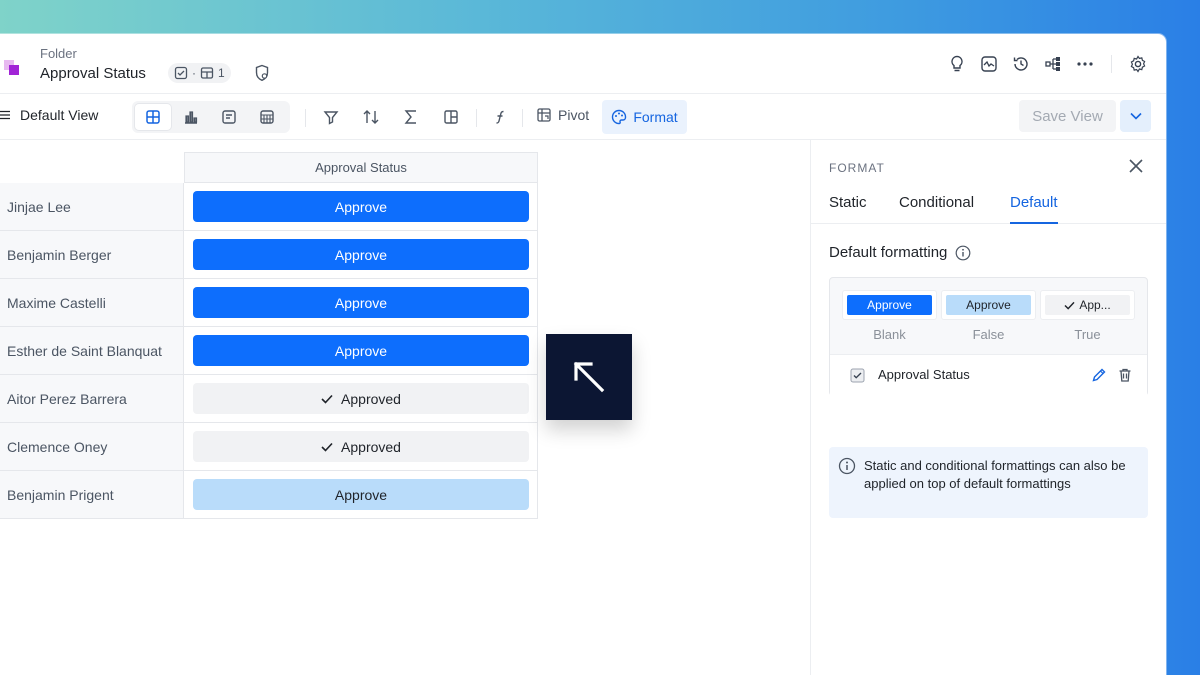 This screenshot has width=1200, height=675. I want to click on grid-icon, so click(267, 117).